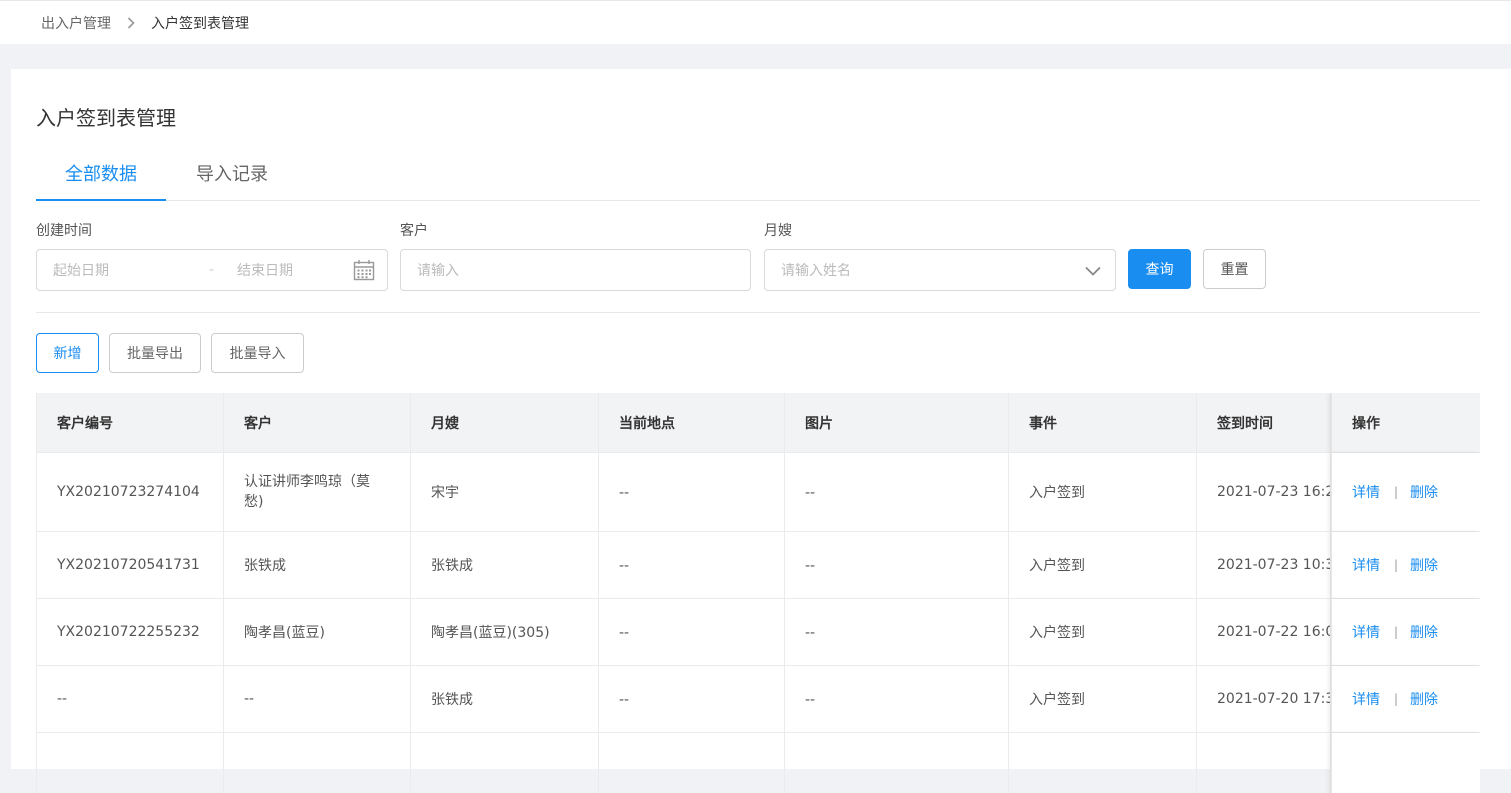  What do you see at coordinates (130, 699) in the screenshot?
I see `cell-customer-id: --` at bounding box center [130, 699].